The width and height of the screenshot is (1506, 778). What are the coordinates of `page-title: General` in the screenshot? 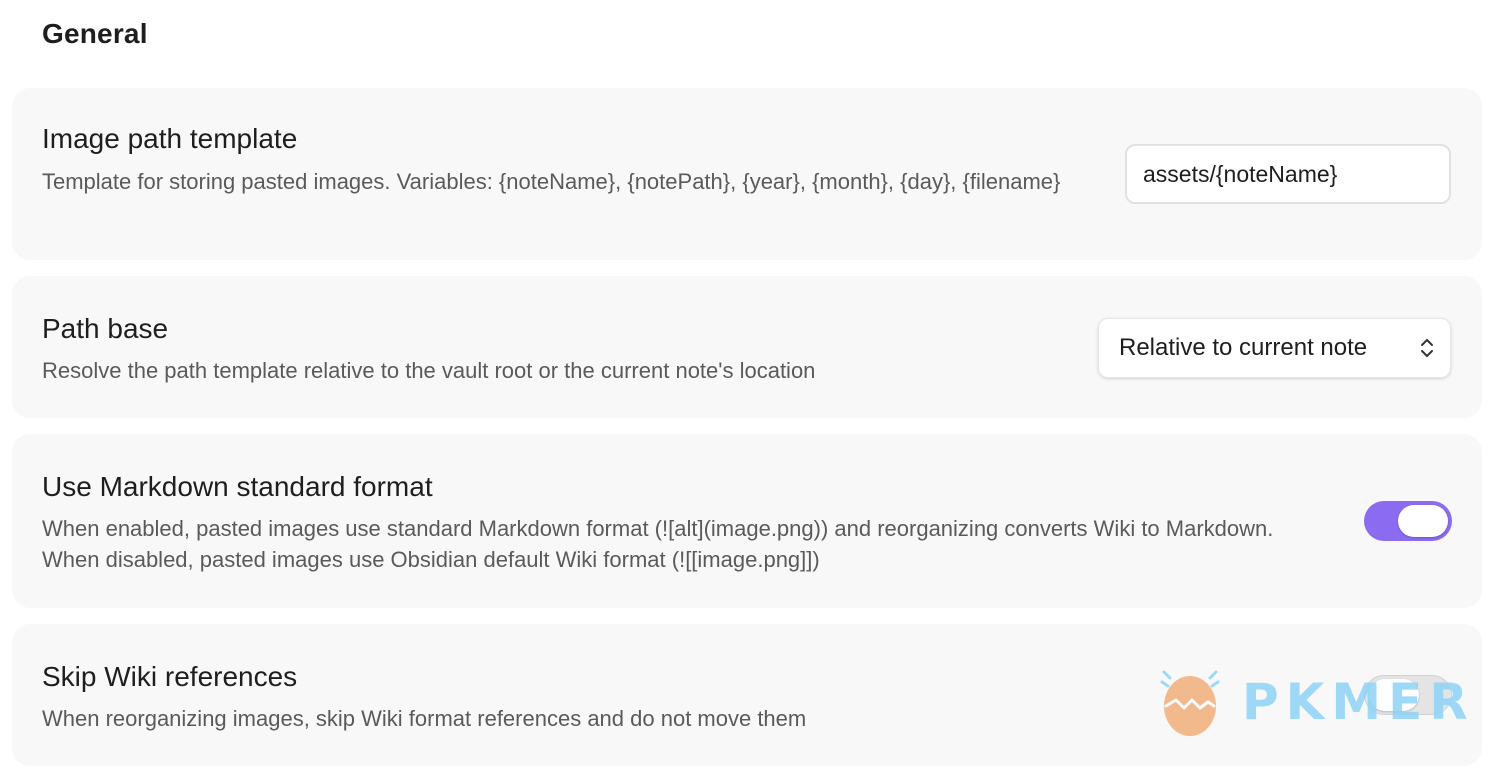 It's located at (95, 33).